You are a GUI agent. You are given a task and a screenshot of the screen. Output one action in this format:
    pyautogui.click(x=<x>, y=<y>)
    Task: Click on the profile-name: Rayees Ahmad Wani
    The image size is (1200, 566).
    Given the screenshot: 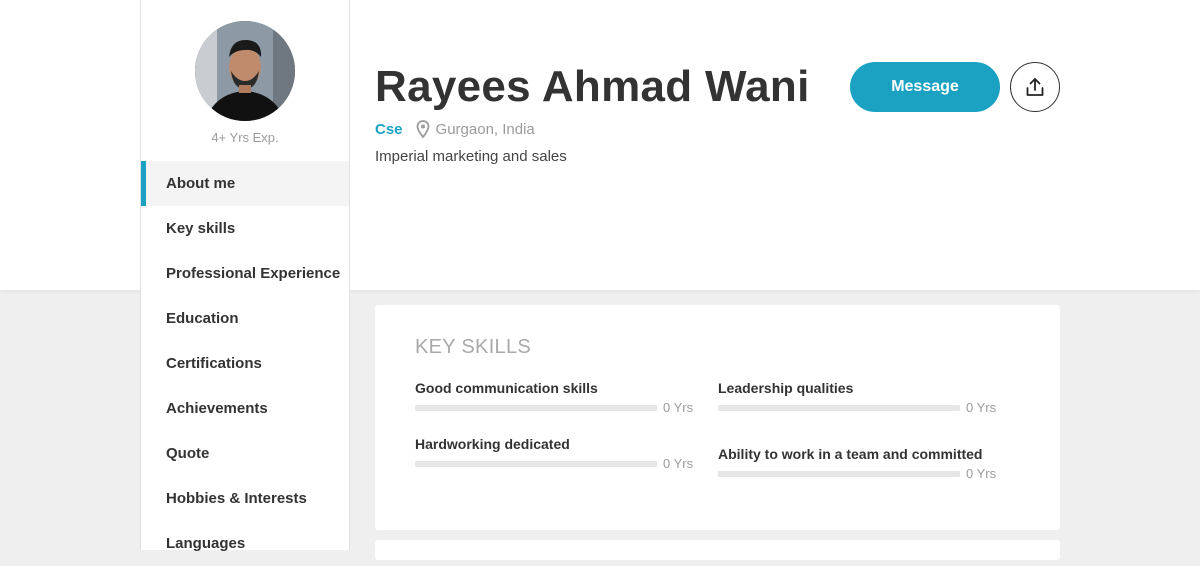 What is the action you would take?
    pyautogui.click(x=592, y=86)
    